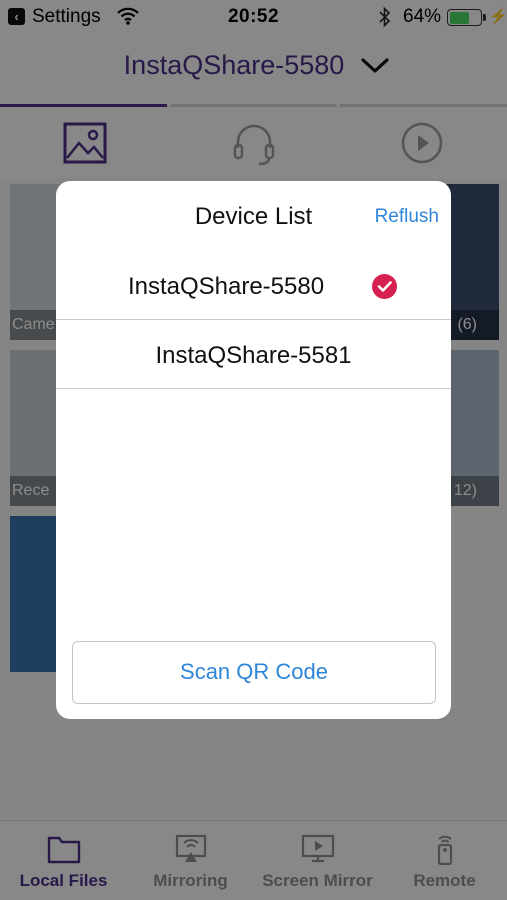  I want to click on scan-qr-code-button: Scan QR Code, so click(254, 672).